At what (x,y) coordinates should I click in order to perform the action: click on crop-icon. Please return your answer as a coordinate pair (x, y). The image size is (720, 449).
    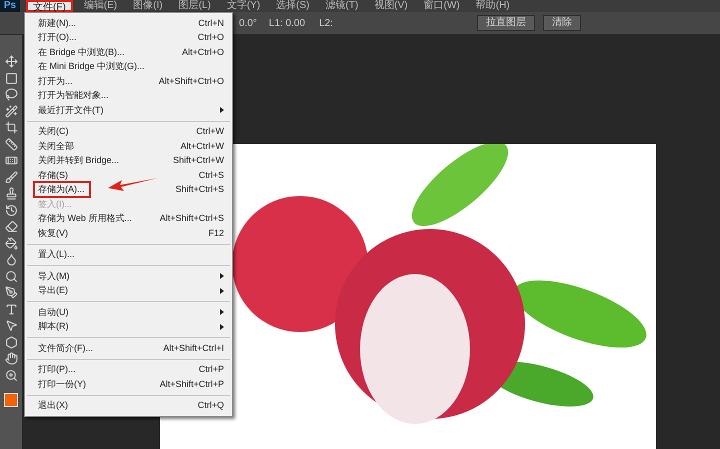
    Looking at the image, I should click on (11, 127).